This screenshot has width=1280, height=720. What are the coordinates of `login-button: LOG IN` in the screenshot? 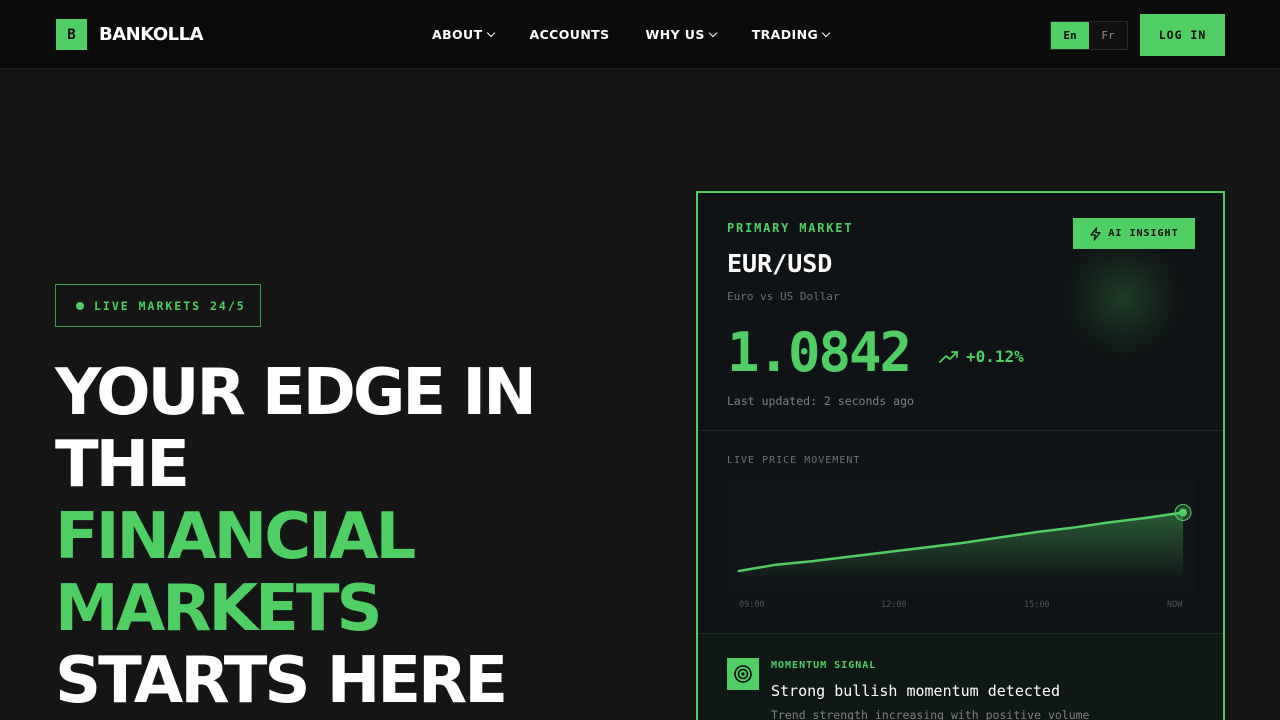 It's located at (1182, 35).